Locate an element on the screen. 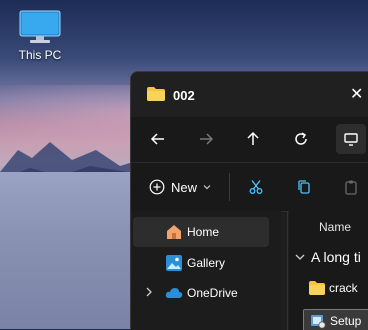 This screenshot has height=330, width=368. sidebar-item-label: OneDrive is located at coordinates (212, 293).